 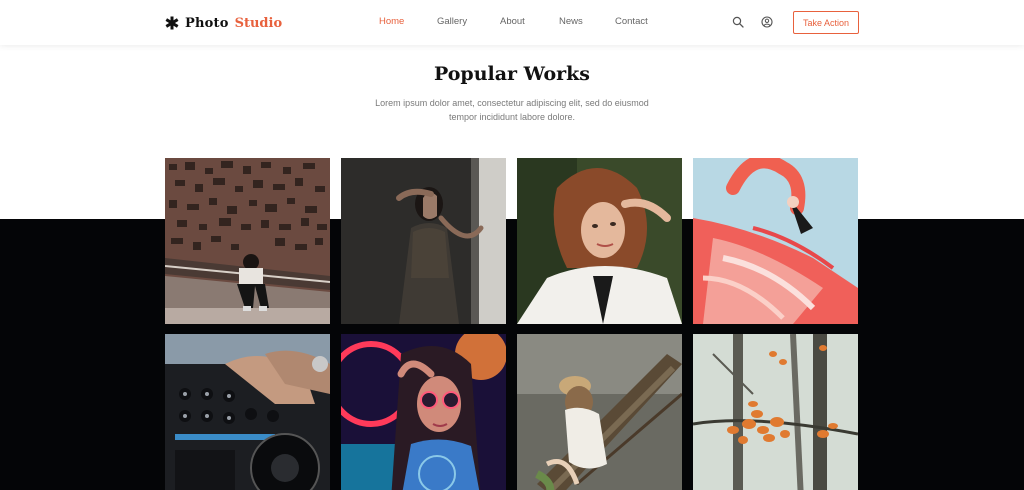 I want to click on nav-contact: Contact, so click(x=631, y=21).